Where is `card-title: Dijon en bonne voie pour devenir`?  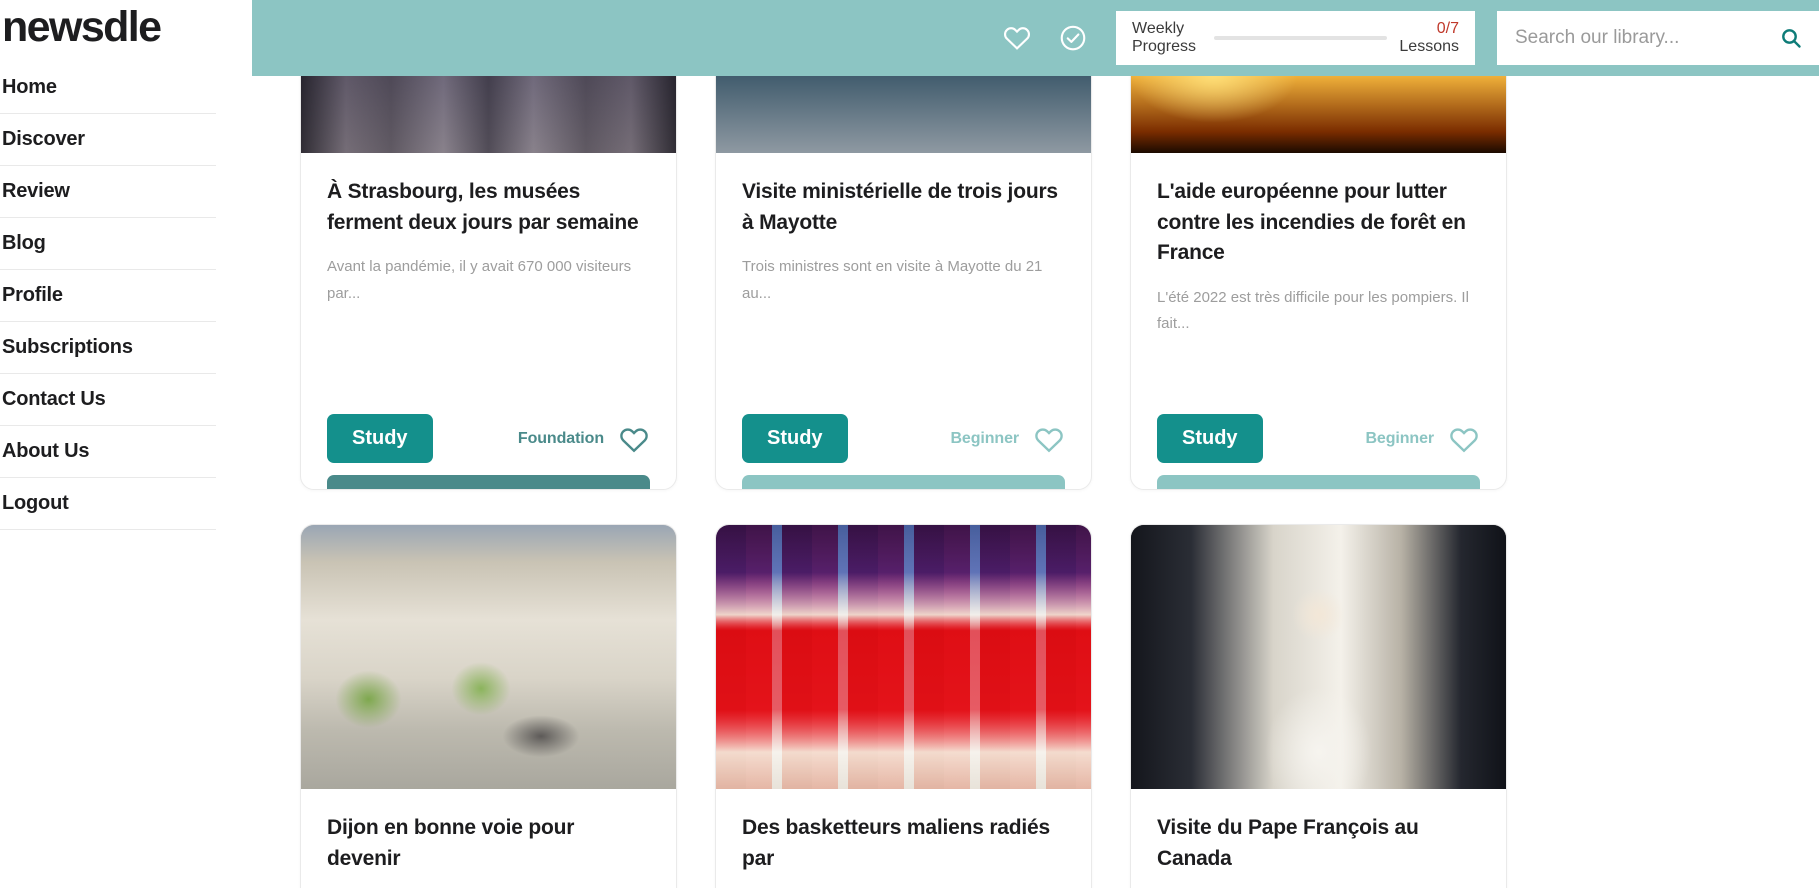 card-title: Dijon en bonne voie pour devenir is located at coordinates (451, 843).